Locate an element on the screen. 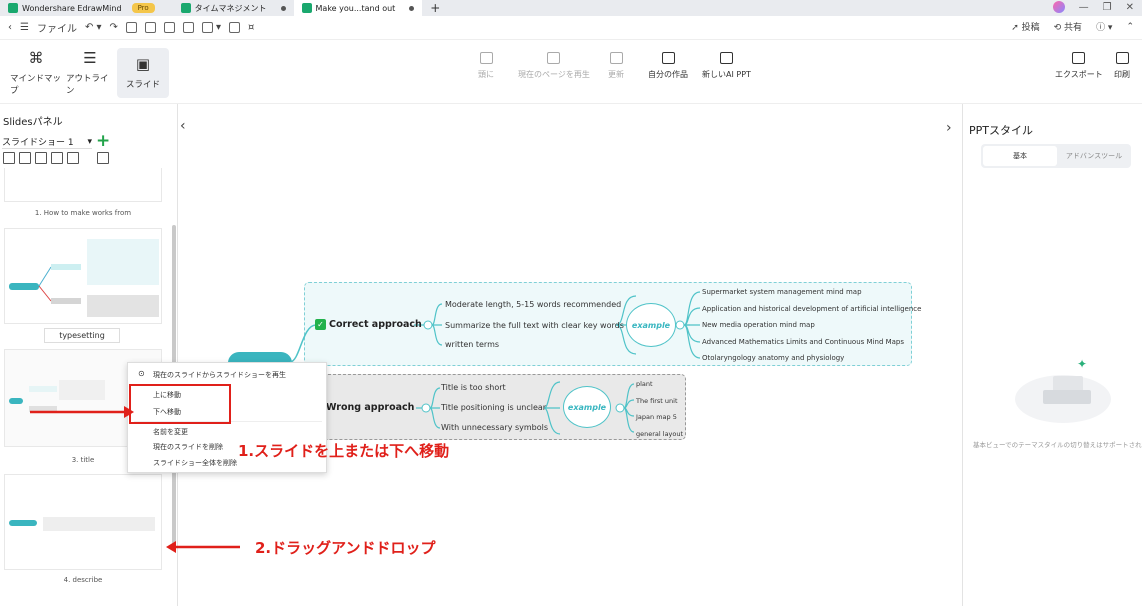 This screenshot has height=606, width=1142. undo-icon: ↶ ▾ is located at coordinates (93, 27).